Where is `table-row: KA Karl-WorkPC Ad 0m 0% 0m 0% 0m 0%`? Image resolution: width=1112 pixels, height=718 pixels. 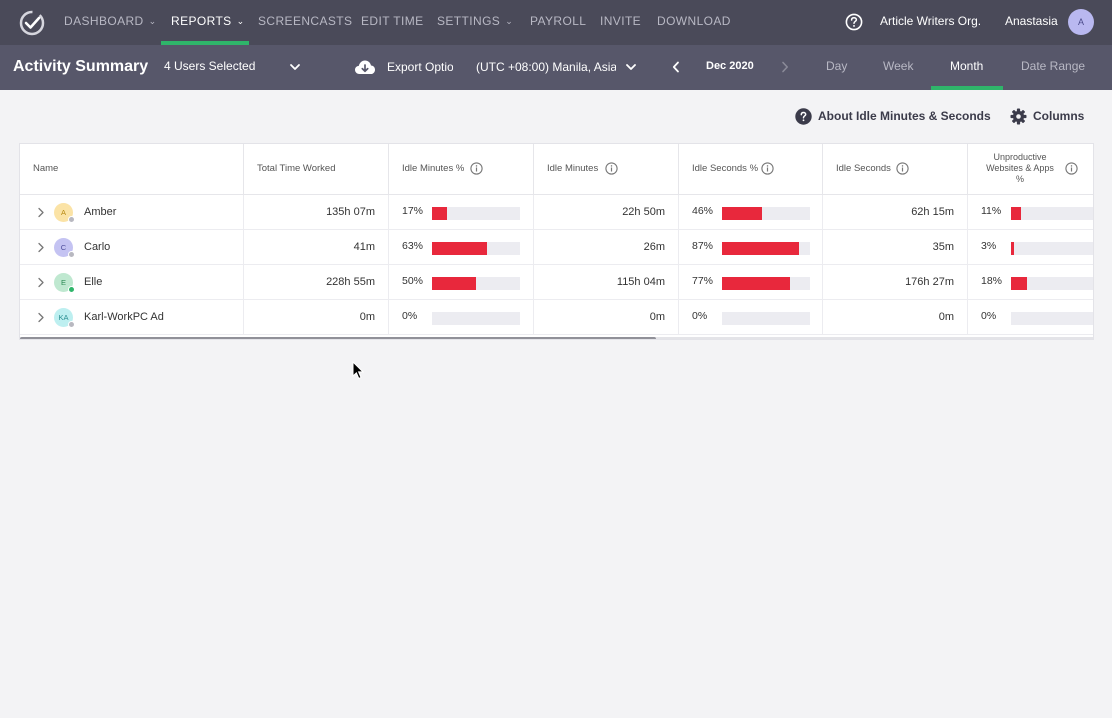 table-row: KA Karl-WorkPC Ad 0m 0% 0m 0% 0m 0% is located at coordinates (556, 317).